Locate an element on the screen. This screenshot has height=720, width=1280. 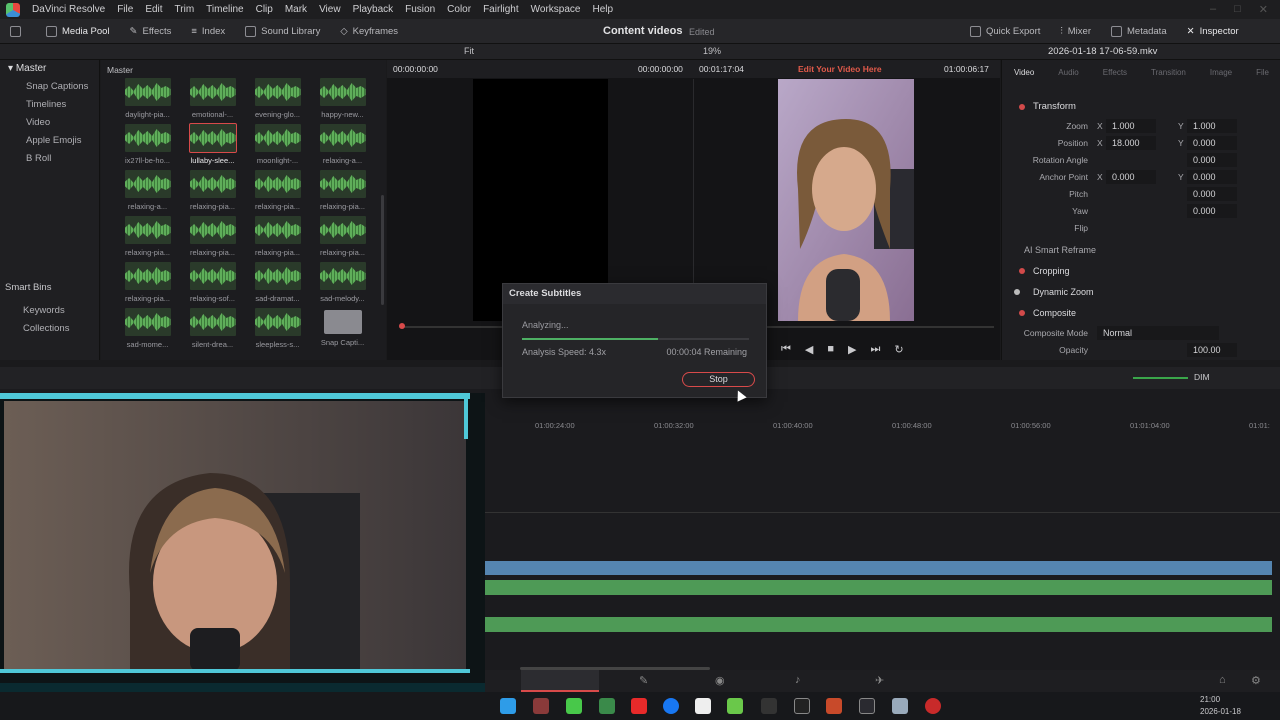
taskbar-app-2-icon is located at coordinates (541, 706).